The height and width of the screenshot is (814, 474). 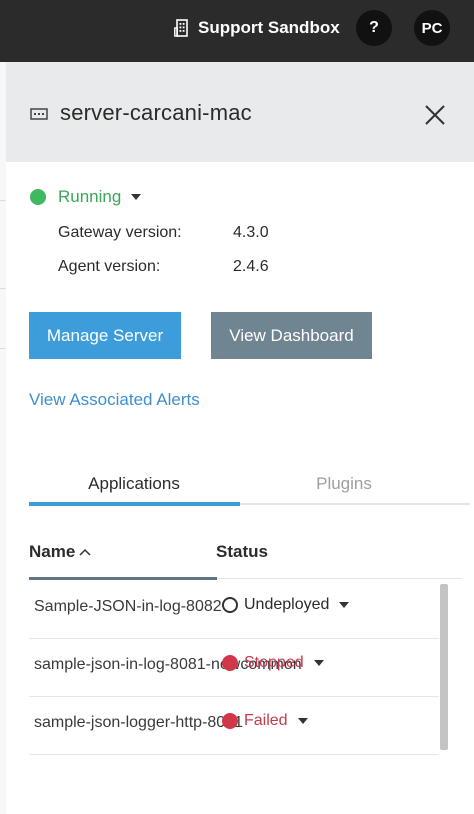 I want to click on view-alerts-link: View Associated Alerts, so click(x=114, y=400).